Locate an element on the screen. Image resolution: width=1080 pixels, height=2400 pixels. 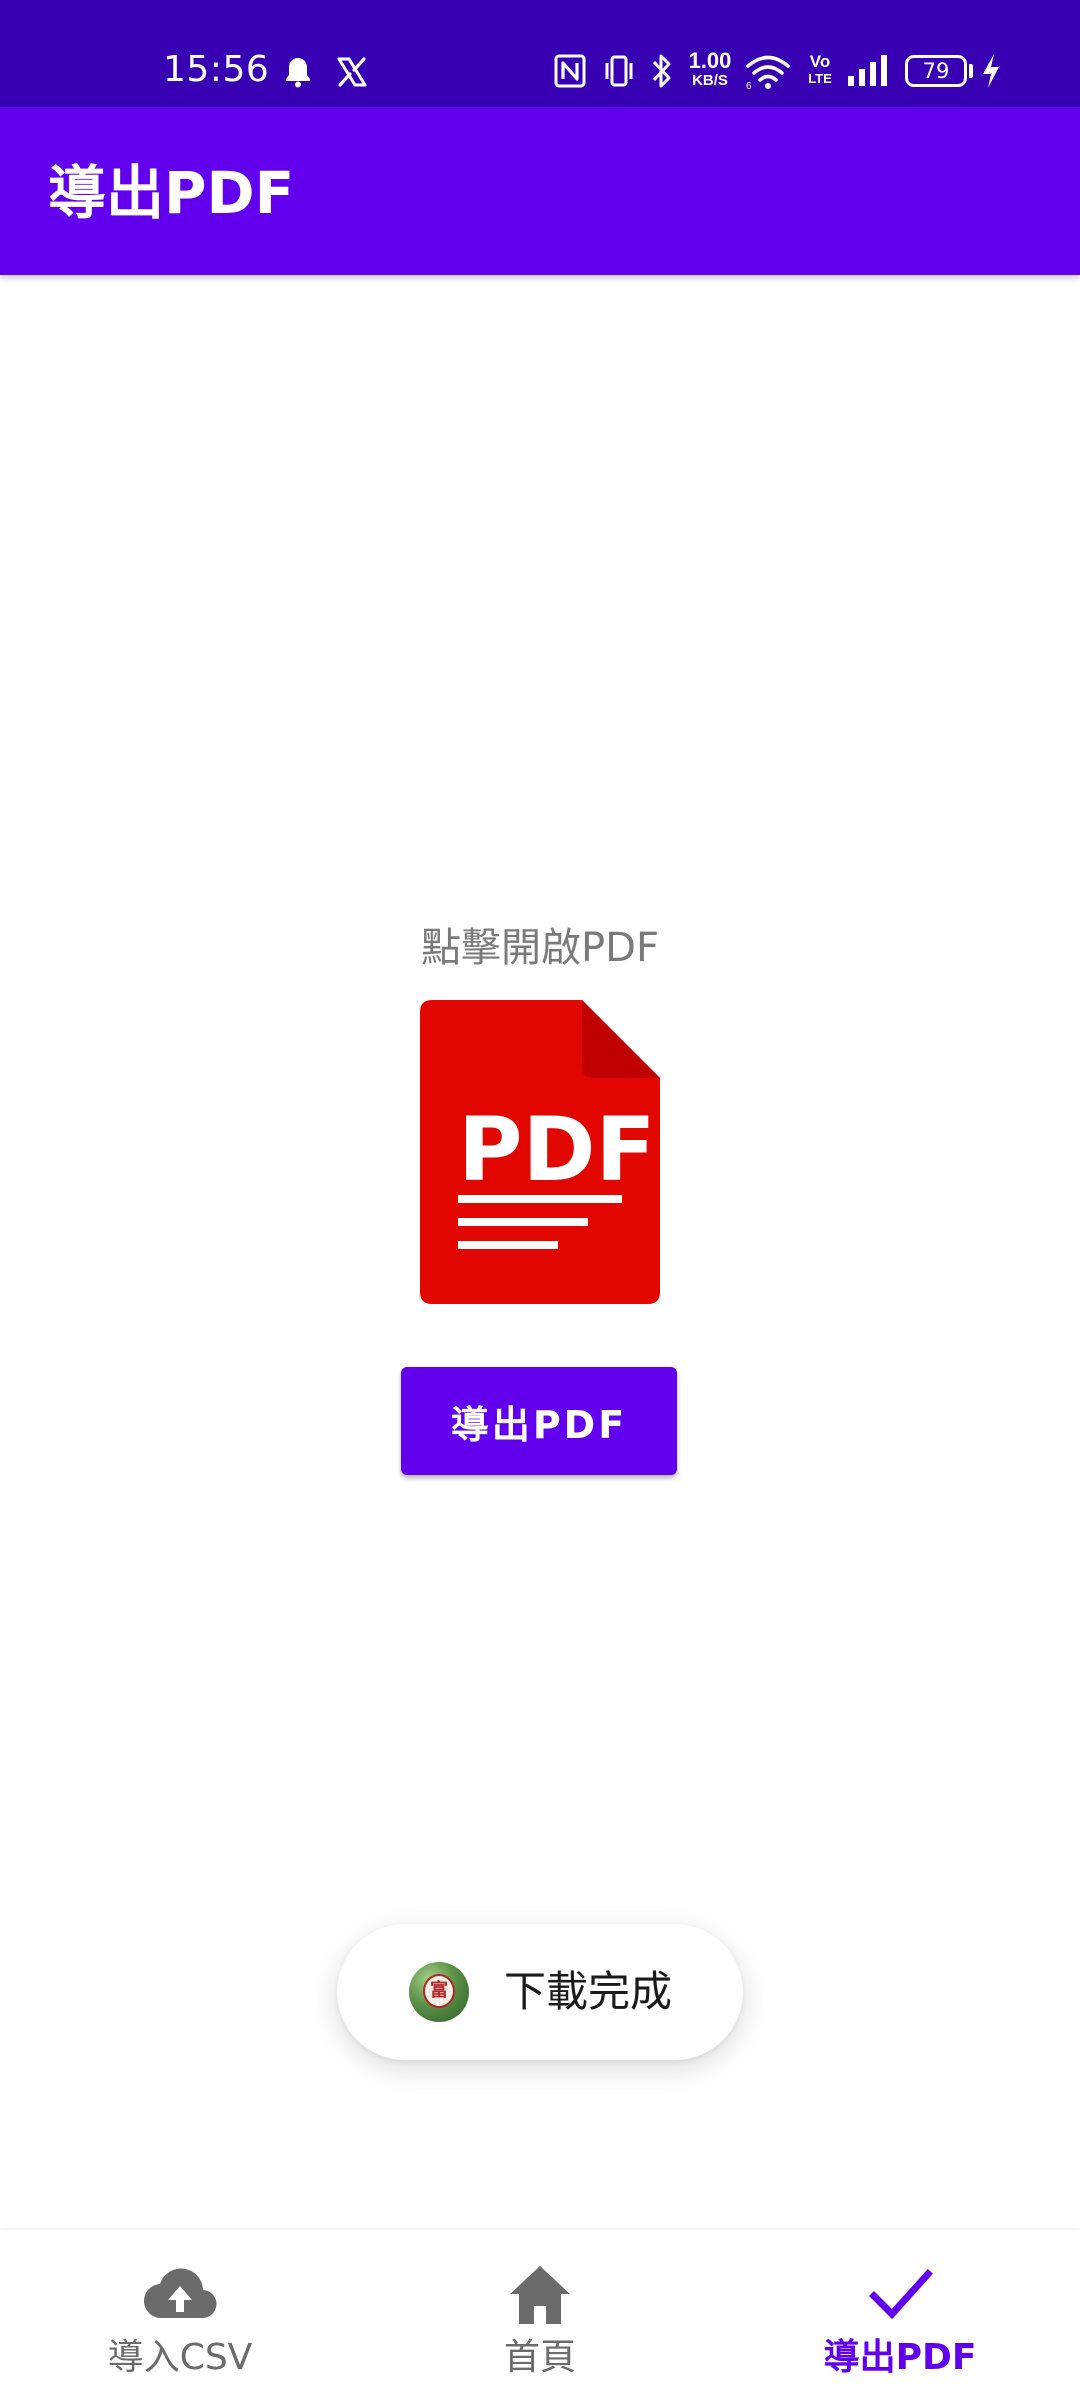
data-speed-unit: KB/S is located at coordinates (710, 80).